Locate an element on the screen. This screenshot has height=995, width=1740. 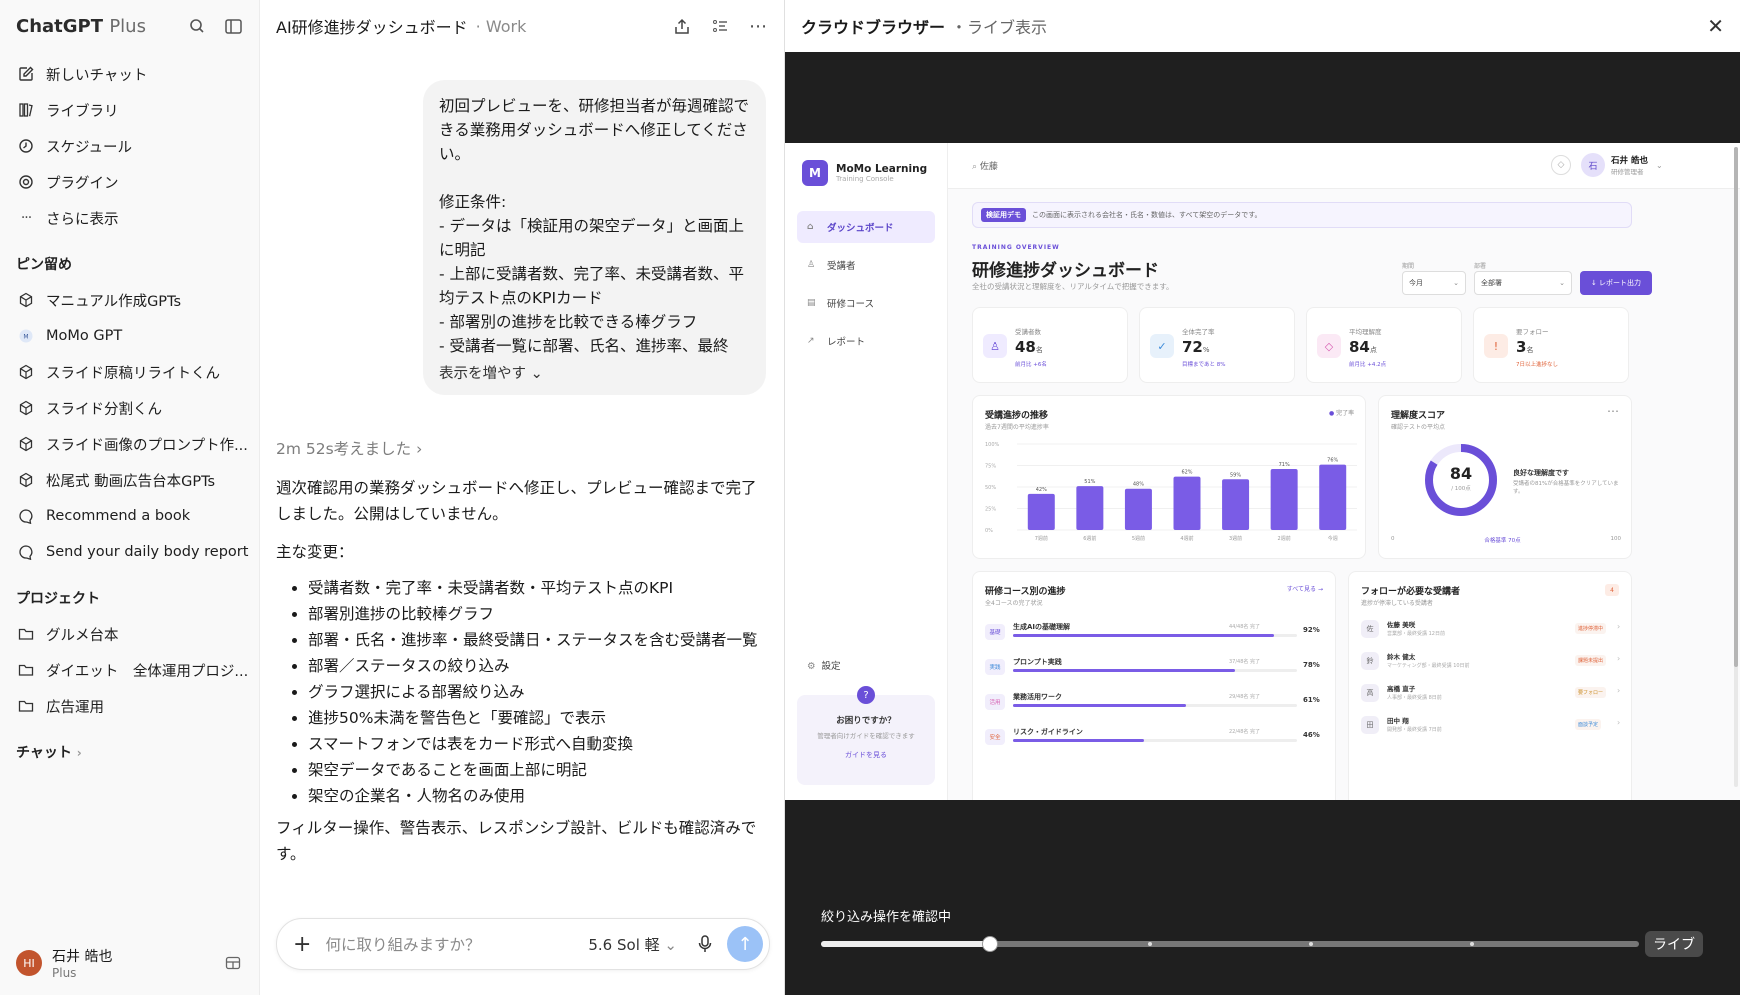
apps-icon is located at coordinates (233, 963).